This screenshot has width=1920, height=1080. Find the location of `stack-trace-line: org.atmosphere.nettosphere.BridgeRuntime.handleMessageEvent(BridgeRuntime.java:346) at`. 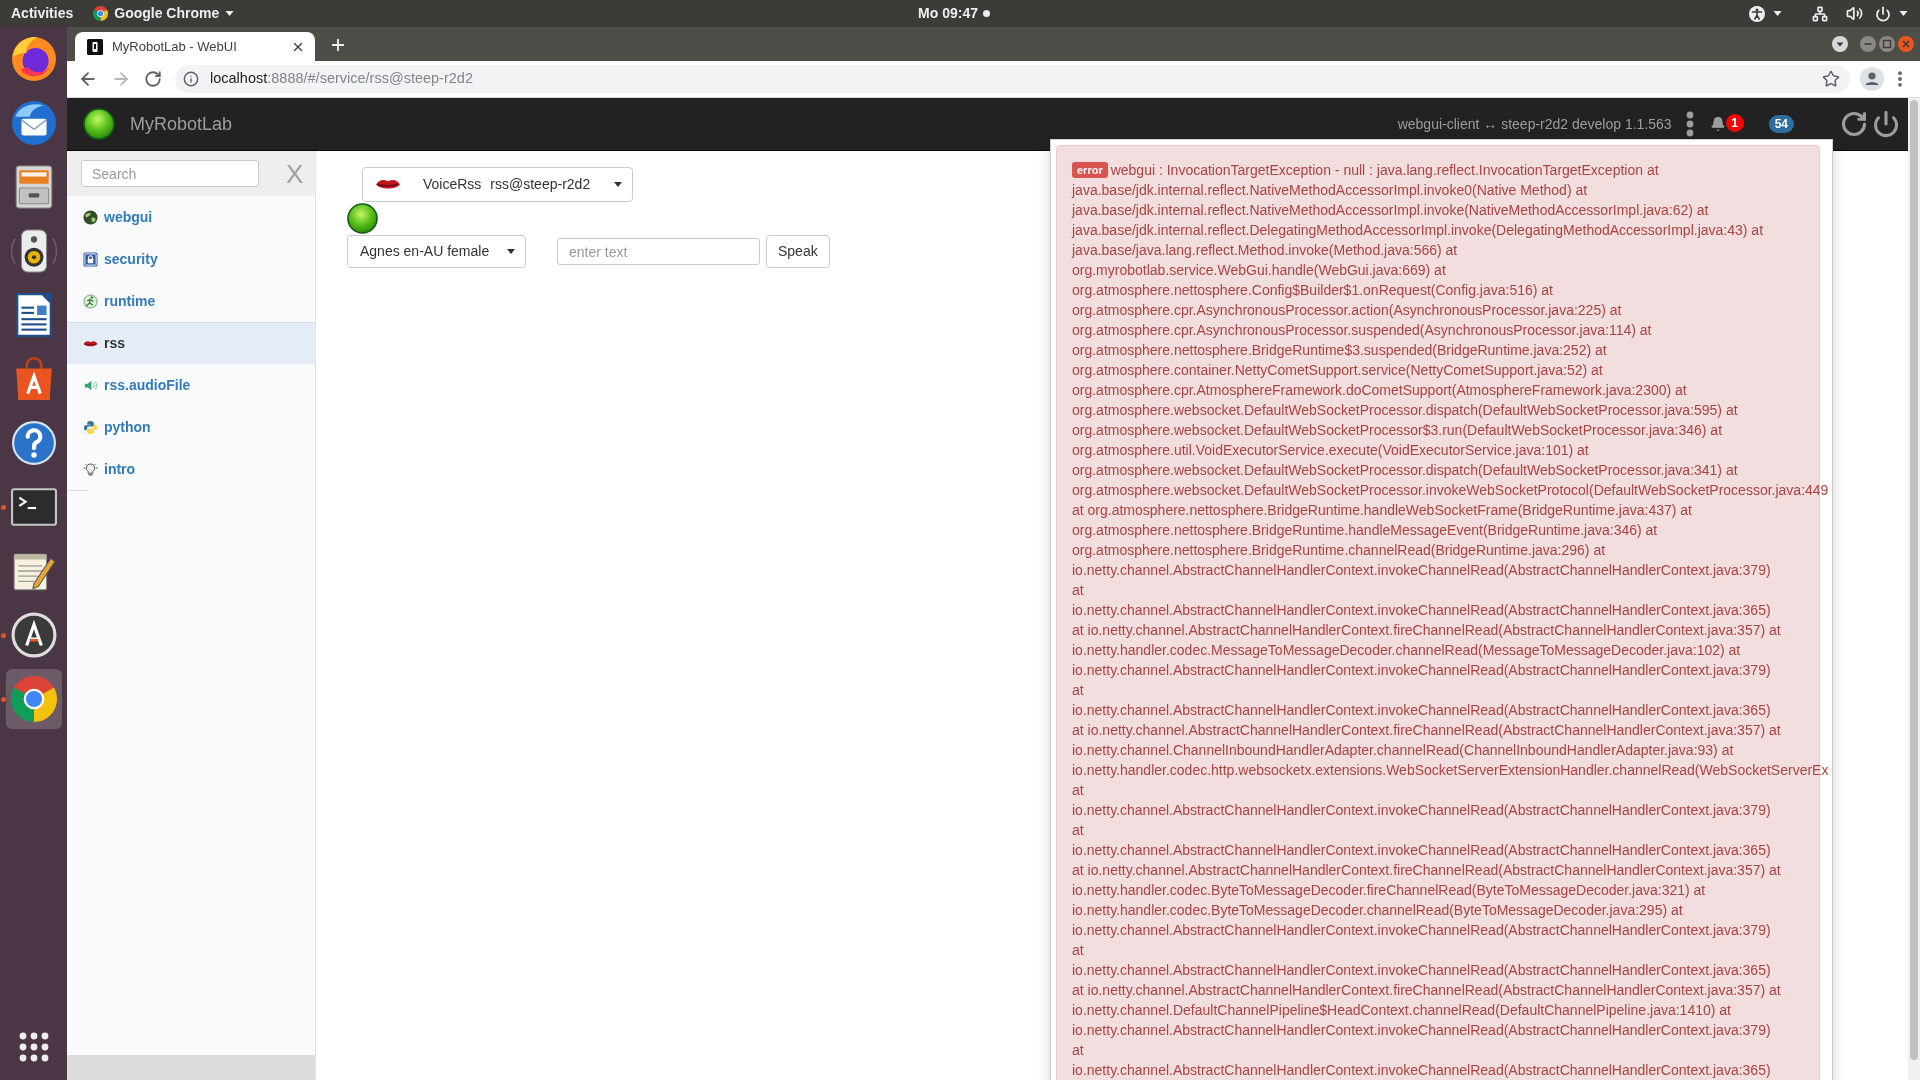

stack-trace-line: org.atmosphere.nettosphere.BridgeRuntime.handleMessageEvent(BridgeRuntime.java:346) at is located at coordinates (1365, 530).